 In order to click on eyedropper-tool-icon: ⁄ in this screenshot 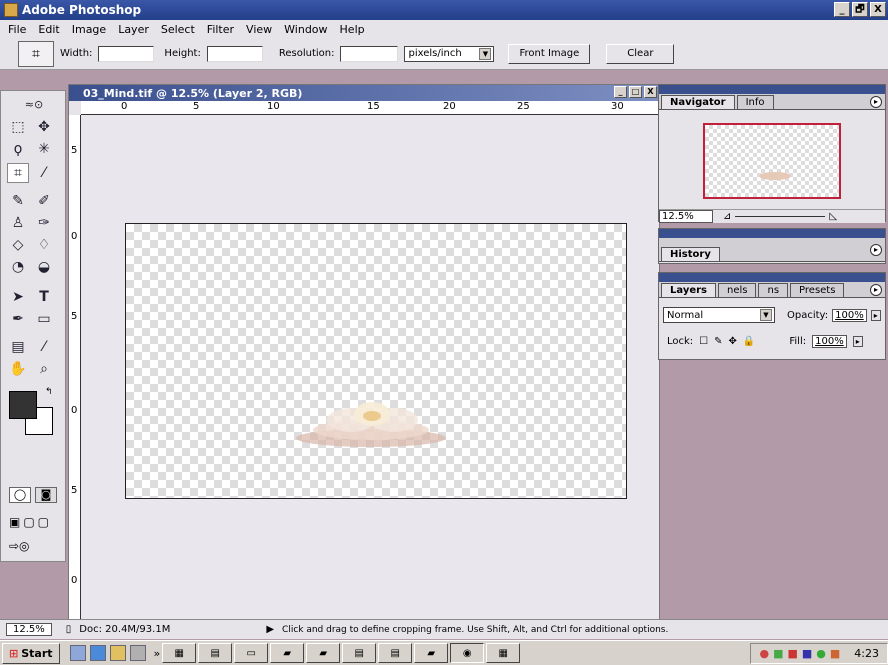, I will do `click(44, 347)`.